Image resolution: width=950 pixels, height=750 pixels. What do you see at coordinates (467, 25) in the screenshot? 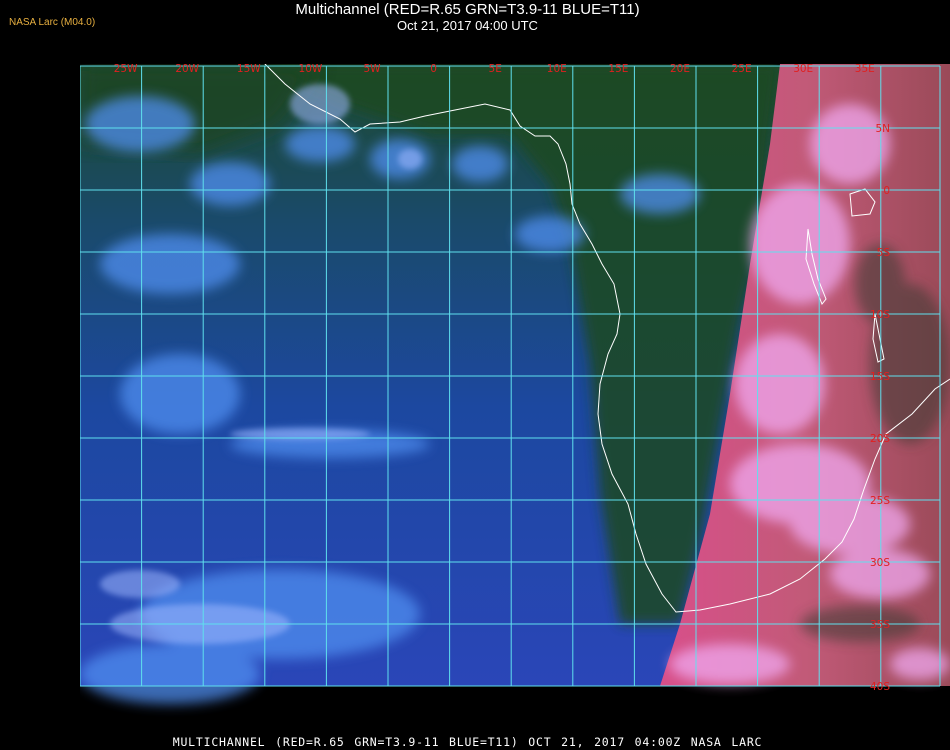
I see `timestamp-line: Oct 21, 2017 04:00 UTC` at bounding box center [467, 25].